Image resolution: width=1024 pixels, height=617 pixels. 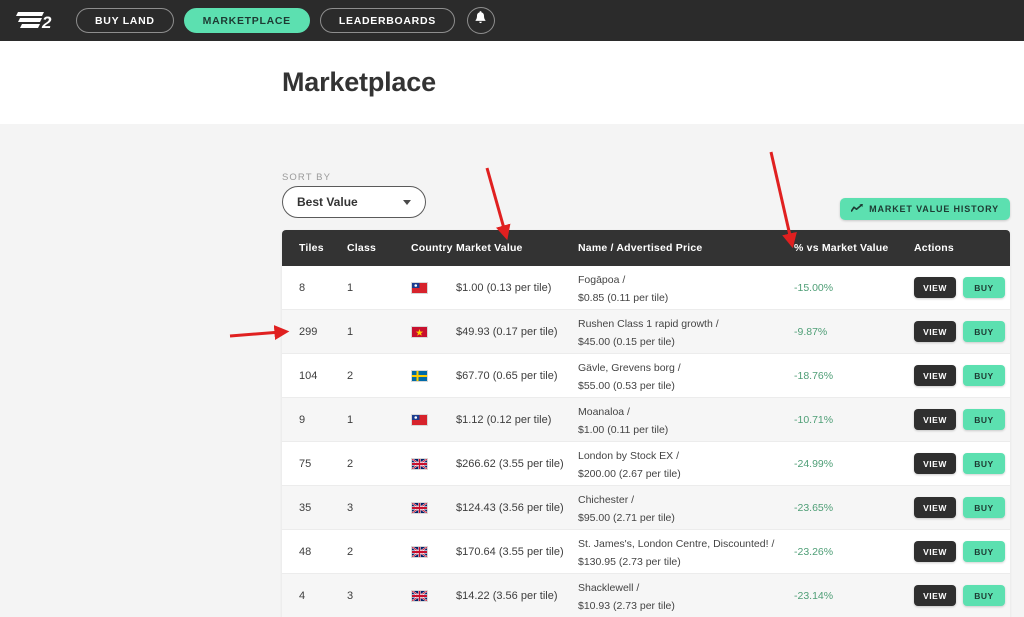 I want to click on cell-name-price: Moanaloa / $1.00 (0.11 per tile), so click(x=686, y=420).